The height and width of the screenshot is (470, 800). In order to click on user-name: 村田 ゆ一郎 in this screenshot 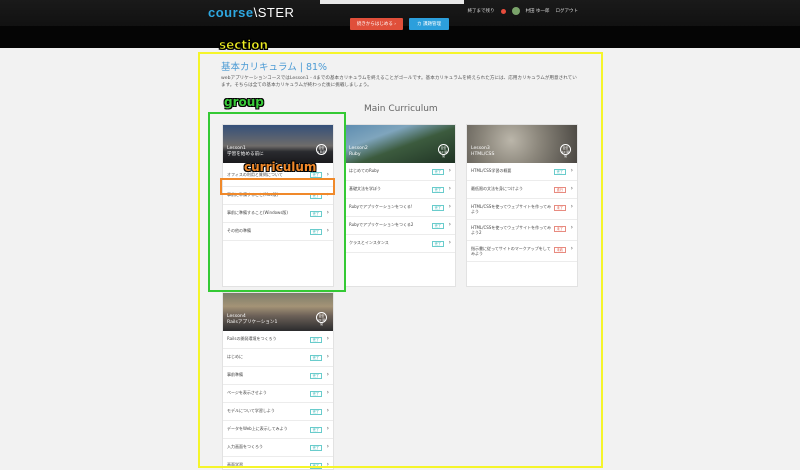, I will do `click(538, 11)`.